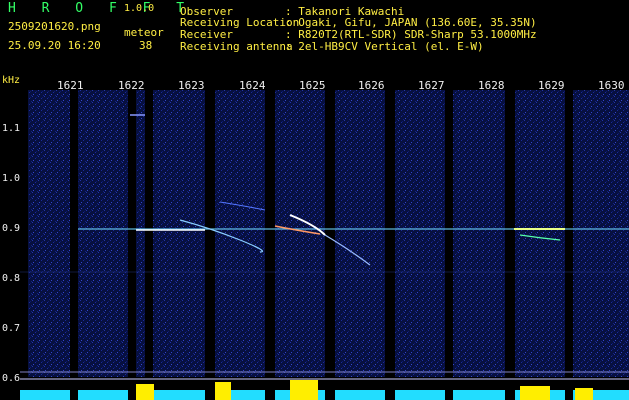  What do you see at coordinates (11, 178) in the screenshot?
I see `y-tick-1-0: 1.0` at bounding box center [11, 178].